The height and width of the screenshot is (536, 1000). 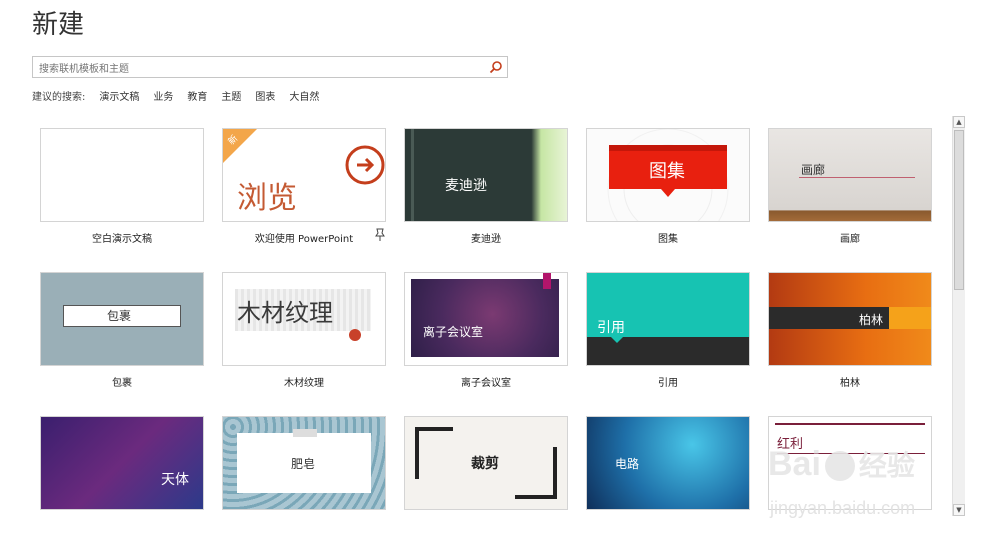 What do you see at coordinates (611, 328) in the screenshot?
I see `quote-thumb-text: 引用` at bounding box center [611, 328].